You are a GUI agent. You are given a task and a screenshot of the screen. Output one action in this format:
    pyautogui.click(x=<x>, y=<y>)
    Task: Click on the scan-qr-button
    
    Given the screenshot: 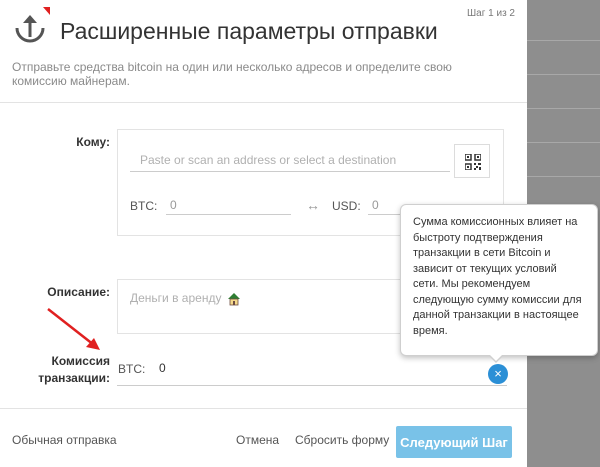 What is the action you would take?
    pyautogui.click(x=472, y=161)
    